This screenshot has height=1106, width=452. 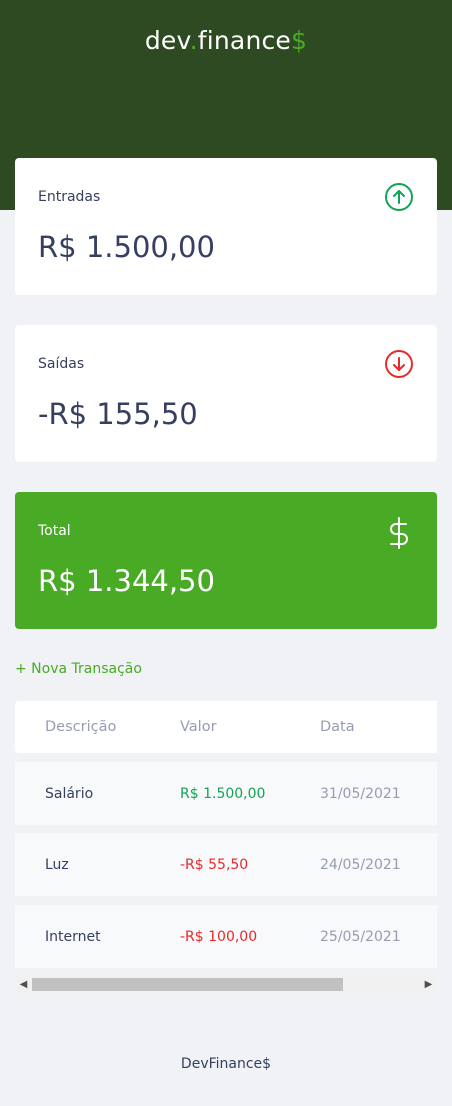 What do you see at coordinates (69, 793) in the screenshot?
I see `row-description: Salário` at bounding box center [69, 793].